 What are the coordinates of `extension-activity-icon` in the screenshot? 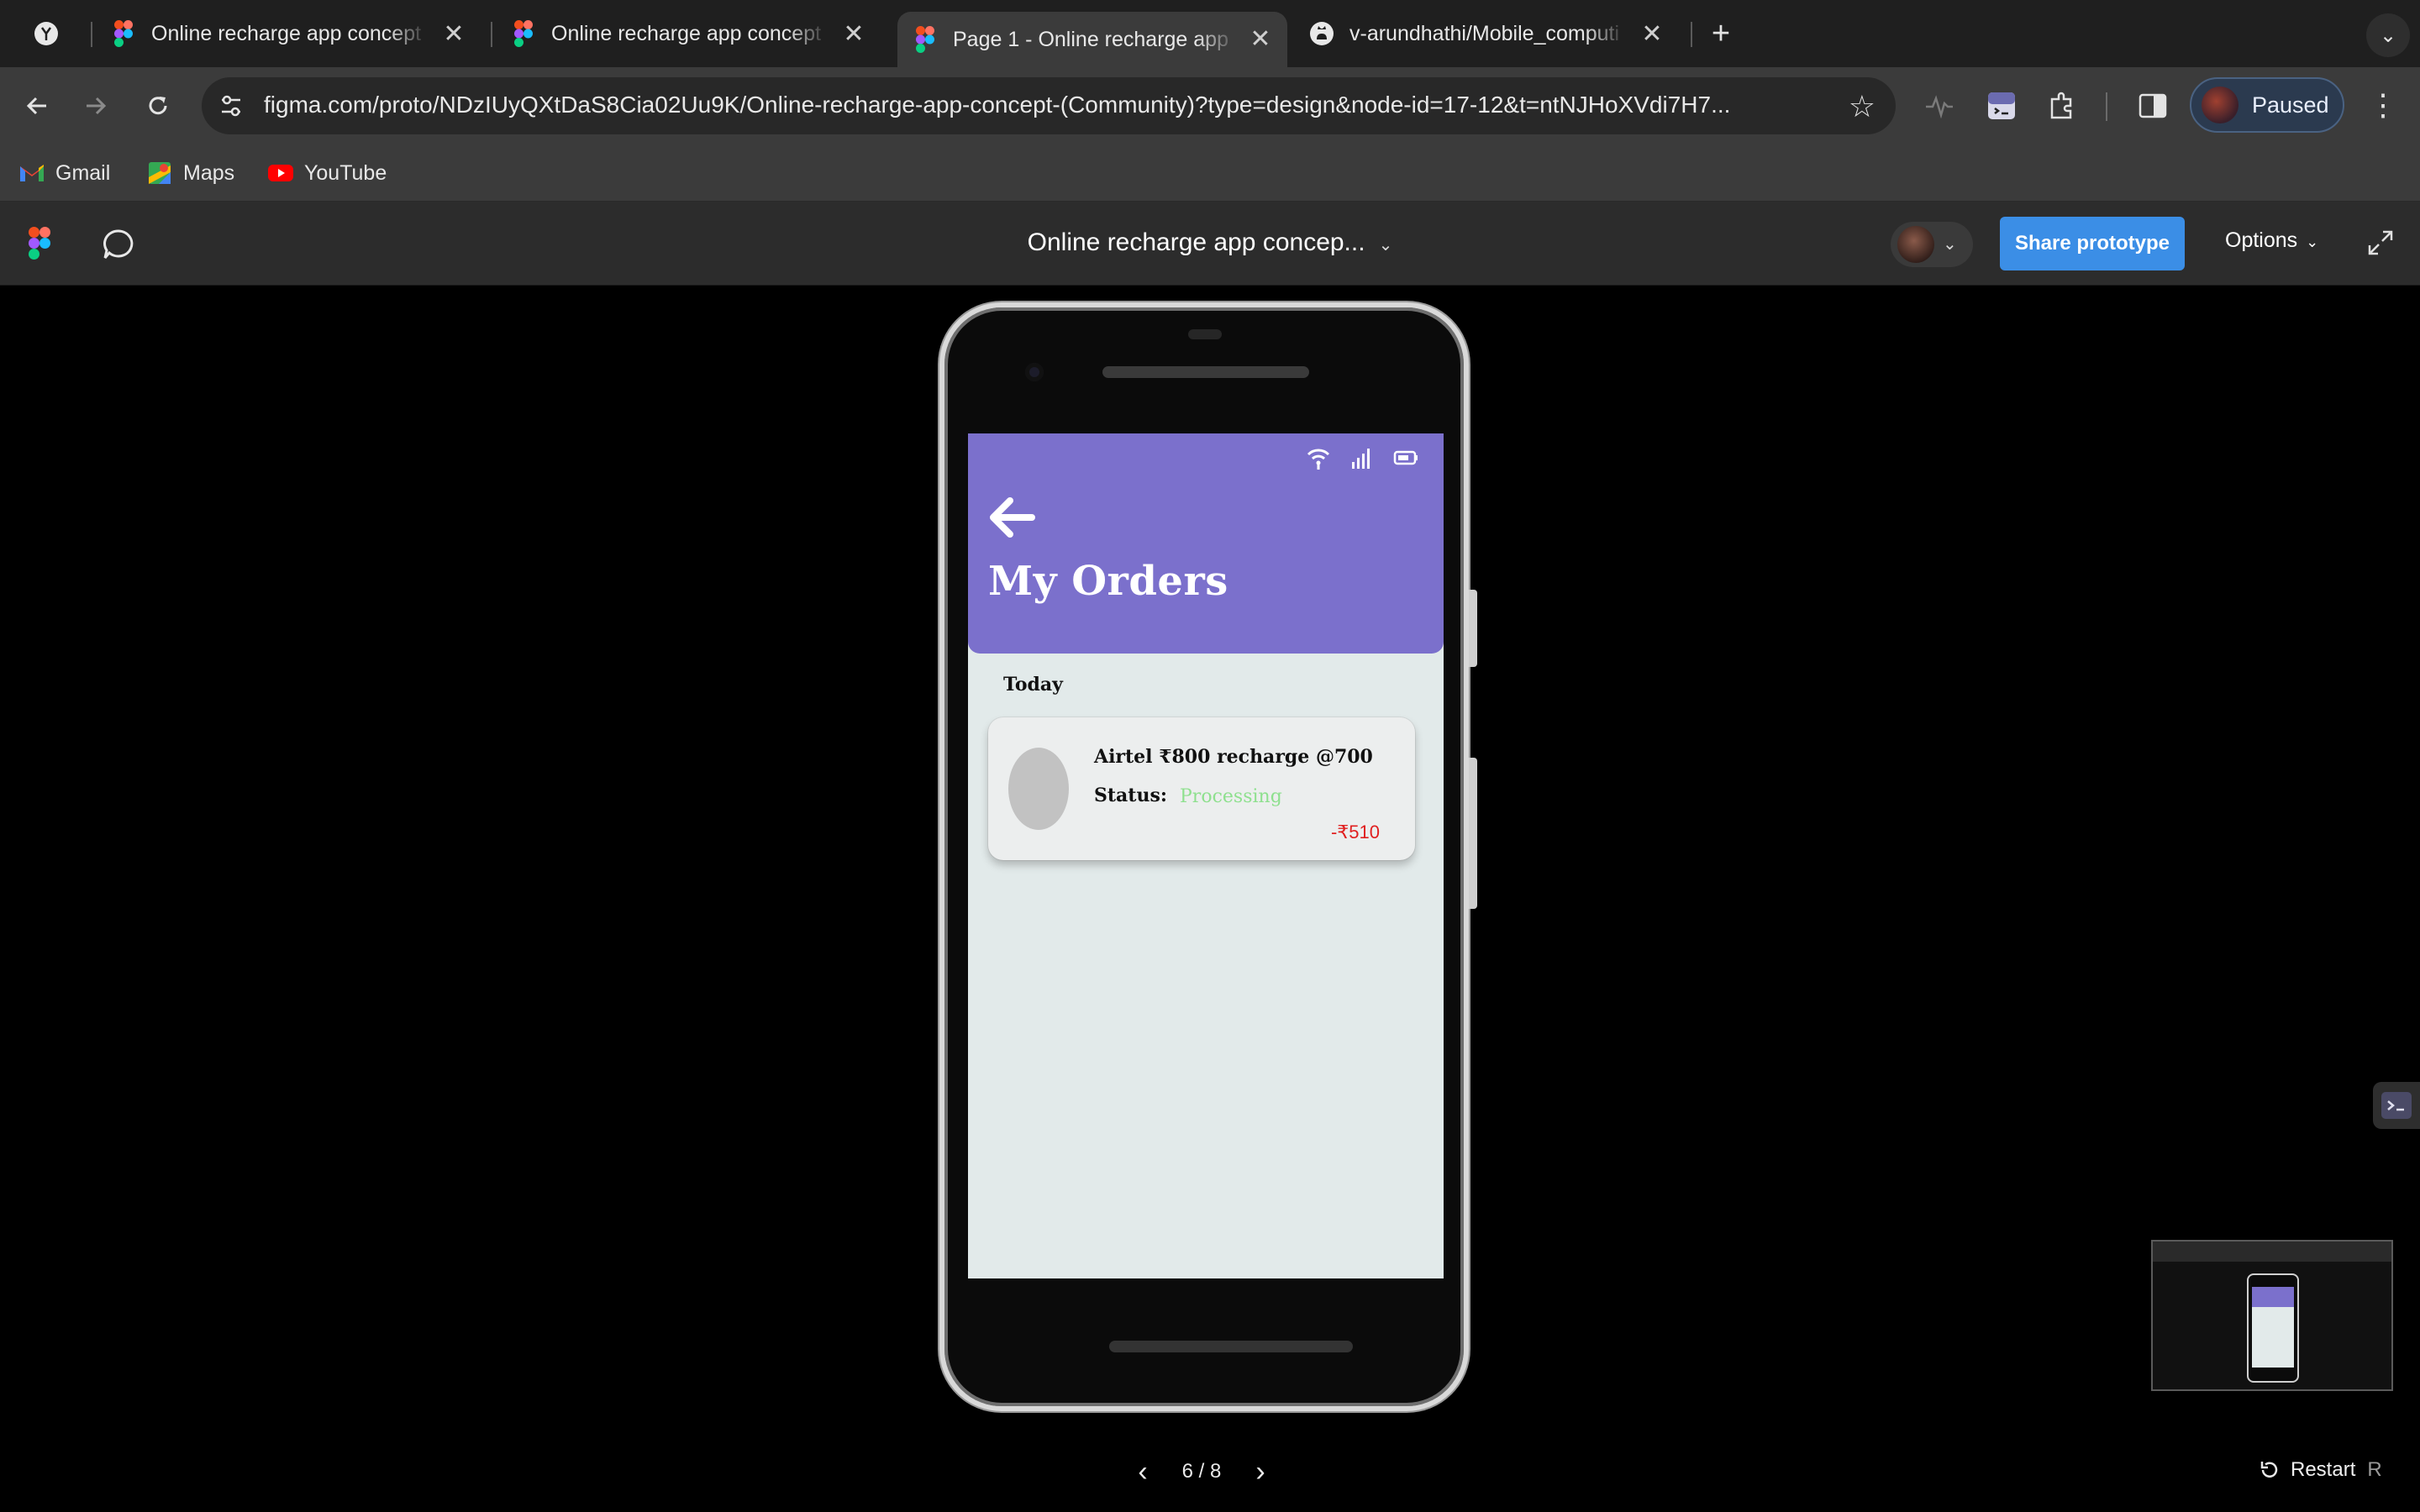 It's located at (1939, 105).